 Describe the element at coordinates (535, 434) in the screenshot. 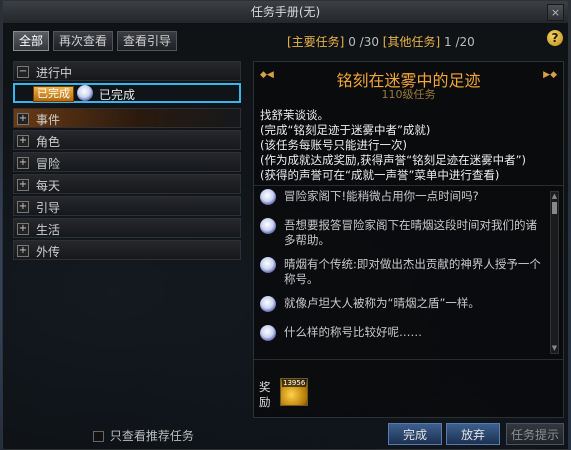

I see `task-hint-button: 任务提示` at that location.